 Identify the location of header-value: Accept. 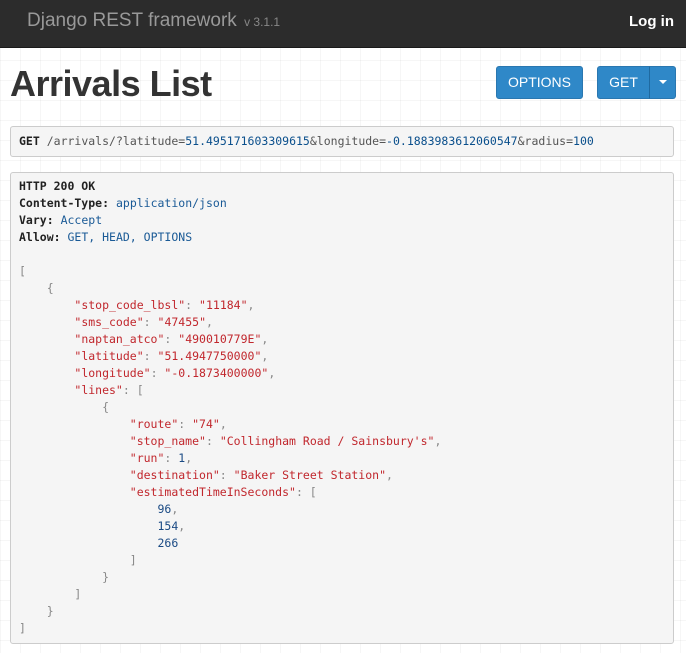
(81, 220).